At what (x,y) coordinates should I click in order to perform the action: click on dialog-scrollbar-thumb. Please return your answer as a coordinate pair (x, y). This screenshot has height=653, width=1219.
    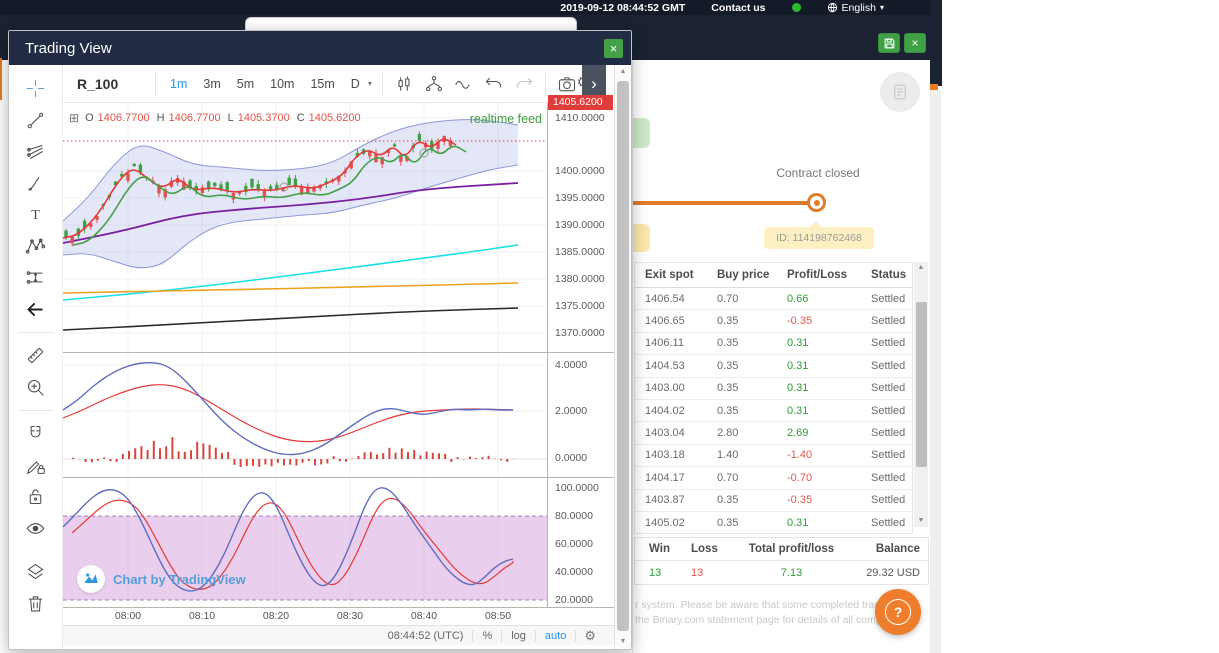
    Looking at the image, I should click on (623, 356).